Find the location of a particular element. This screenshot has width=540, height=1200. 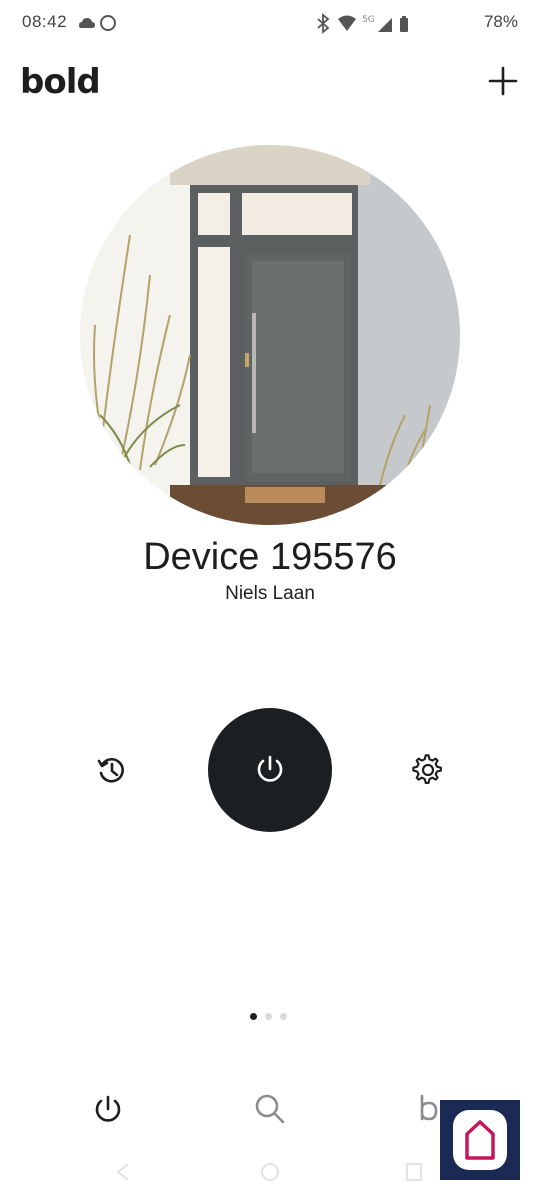

plus-icon is located at coordinates (503, 81).